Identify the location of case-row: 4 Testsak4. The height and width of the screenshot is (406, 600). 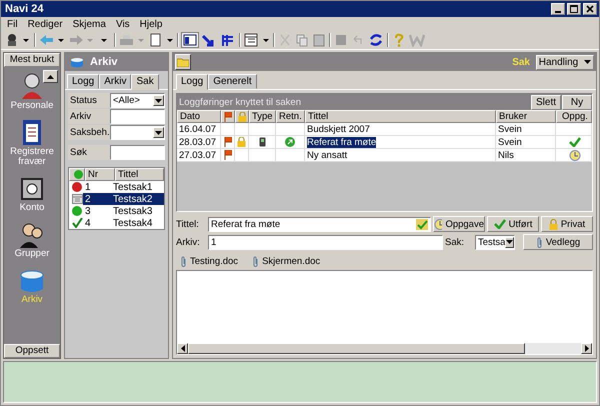
(116, 223).